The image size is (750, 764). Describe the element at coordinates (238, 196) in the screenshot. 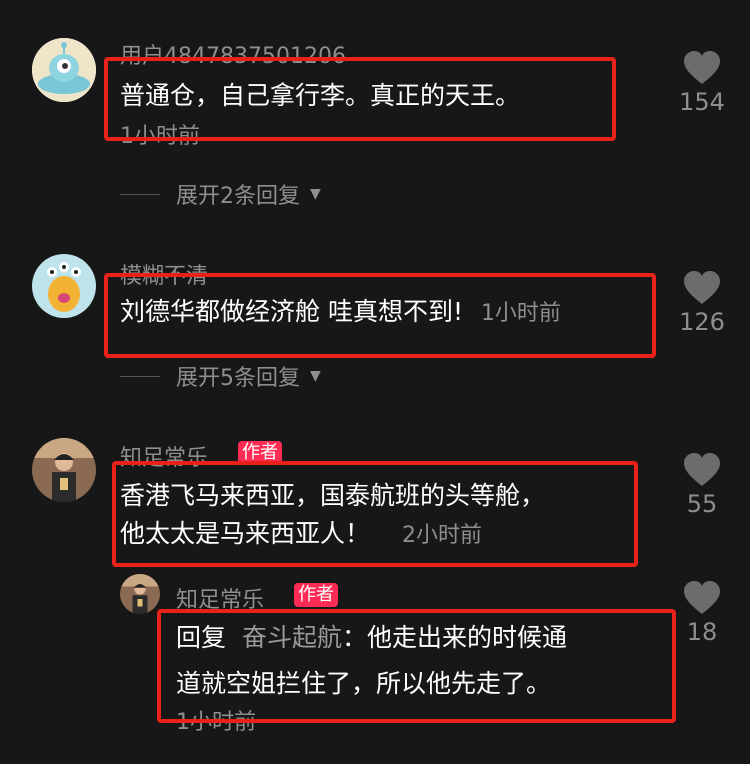

I see `expand-replies-label: 展开2条回复` at that location.